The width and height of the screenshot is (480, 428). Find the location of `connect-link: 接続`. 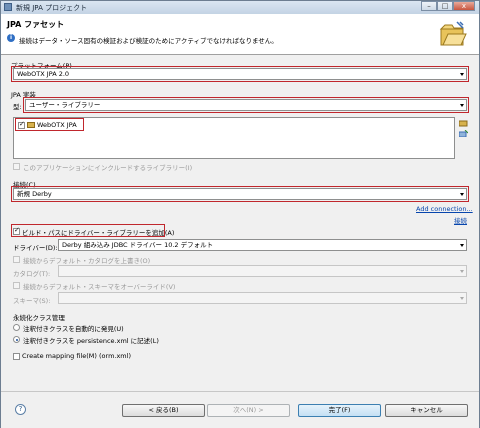

connect-link: 接続 is located at coordinates (460, 220).